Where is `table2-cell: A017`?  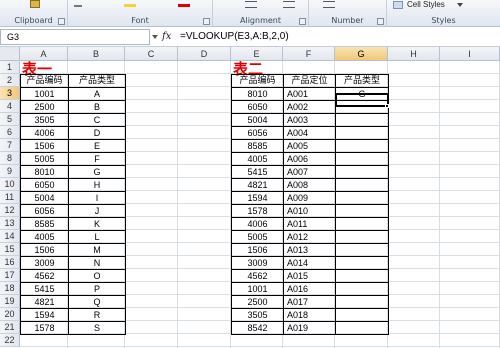 table2-cell: A017 is located at coordinates (309, 302).